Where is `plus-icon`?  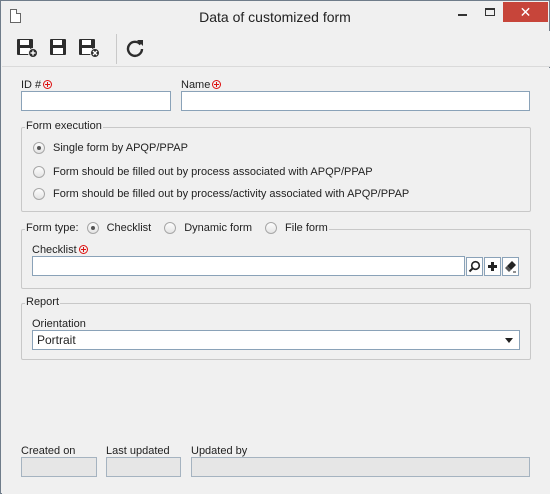
plus-icon is located at coordinates (492, 266).